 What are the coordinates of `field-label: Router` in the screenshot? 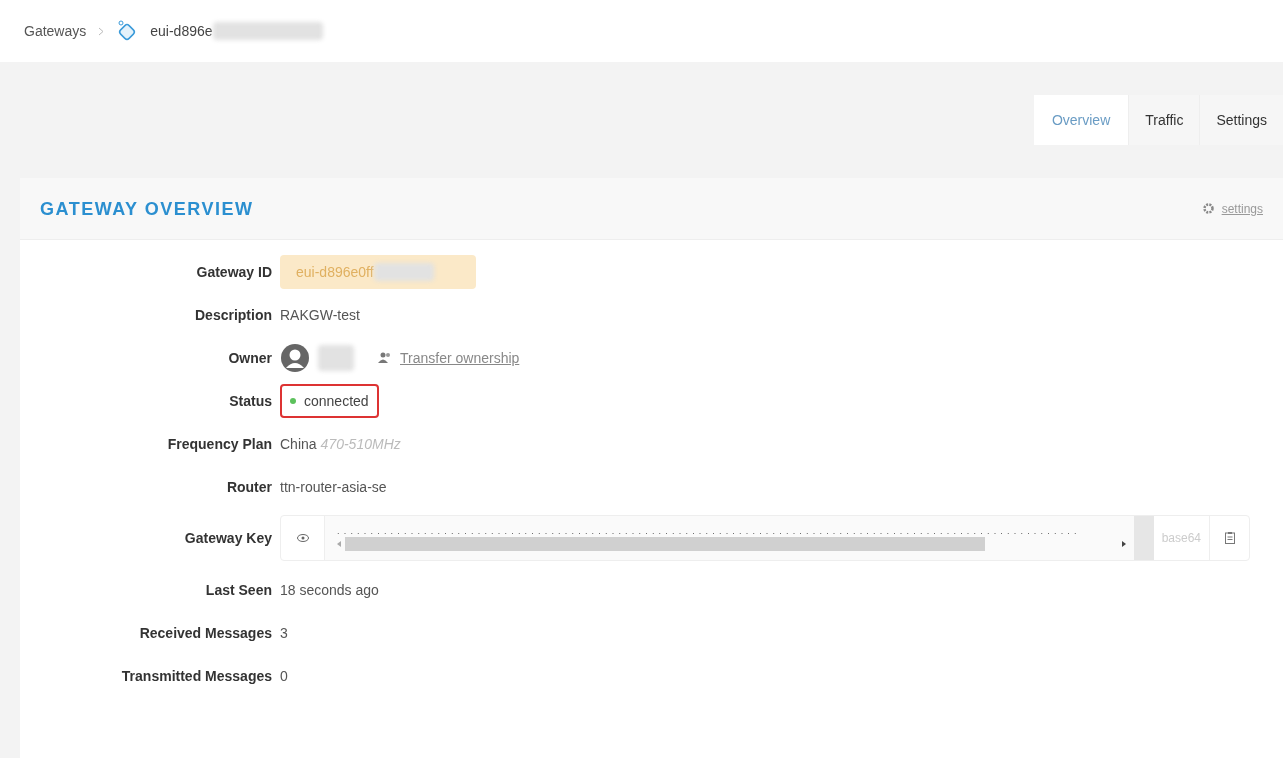 It's located at (248, 487).